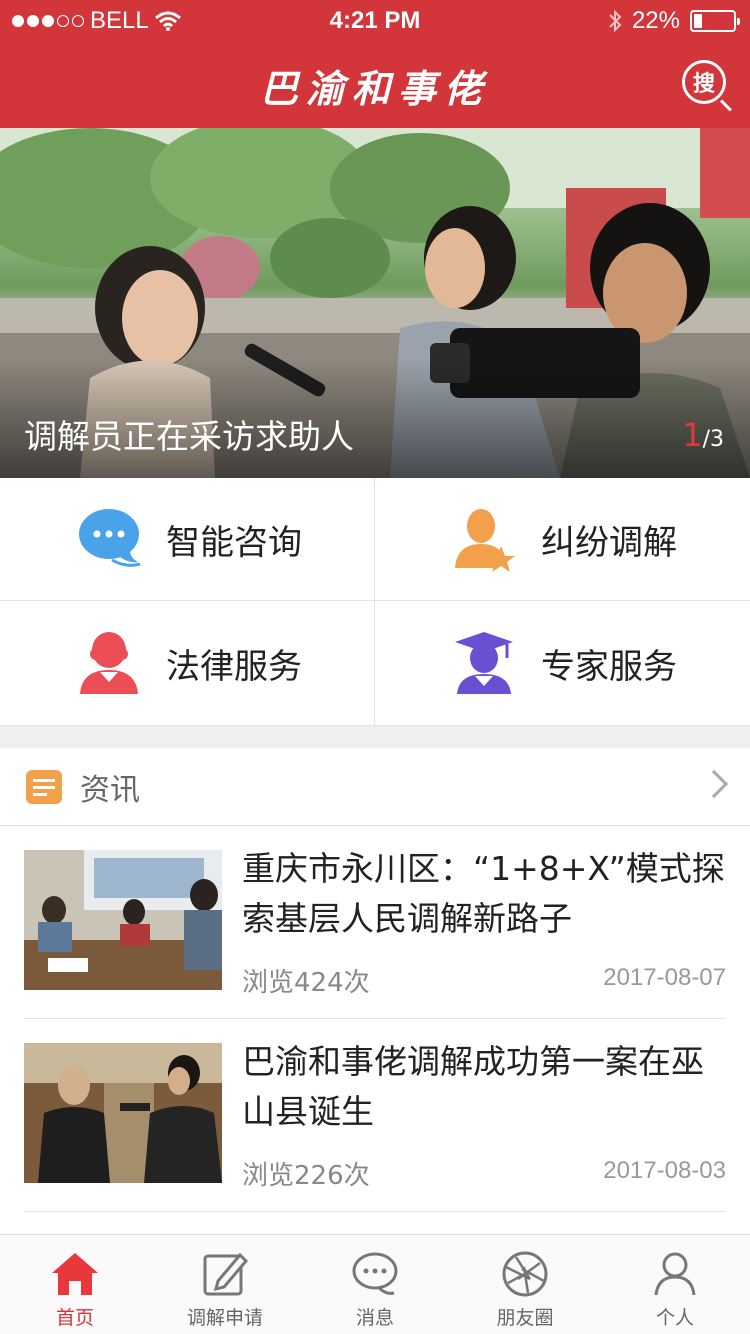  I want to click on battery-icon, so click(715, 21).